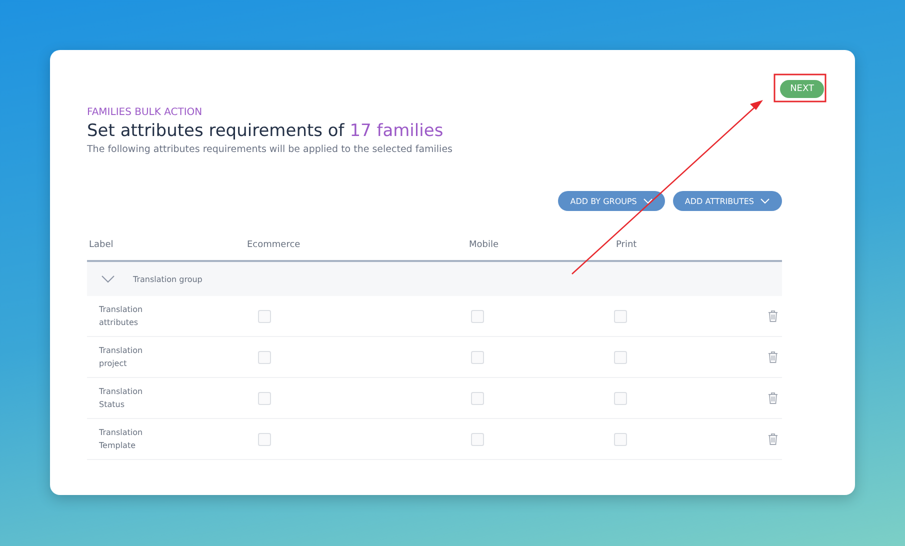 The height and width of the screenshot is (546, 905). I want to click on attribute-label: Translation project, so click(121, 357).